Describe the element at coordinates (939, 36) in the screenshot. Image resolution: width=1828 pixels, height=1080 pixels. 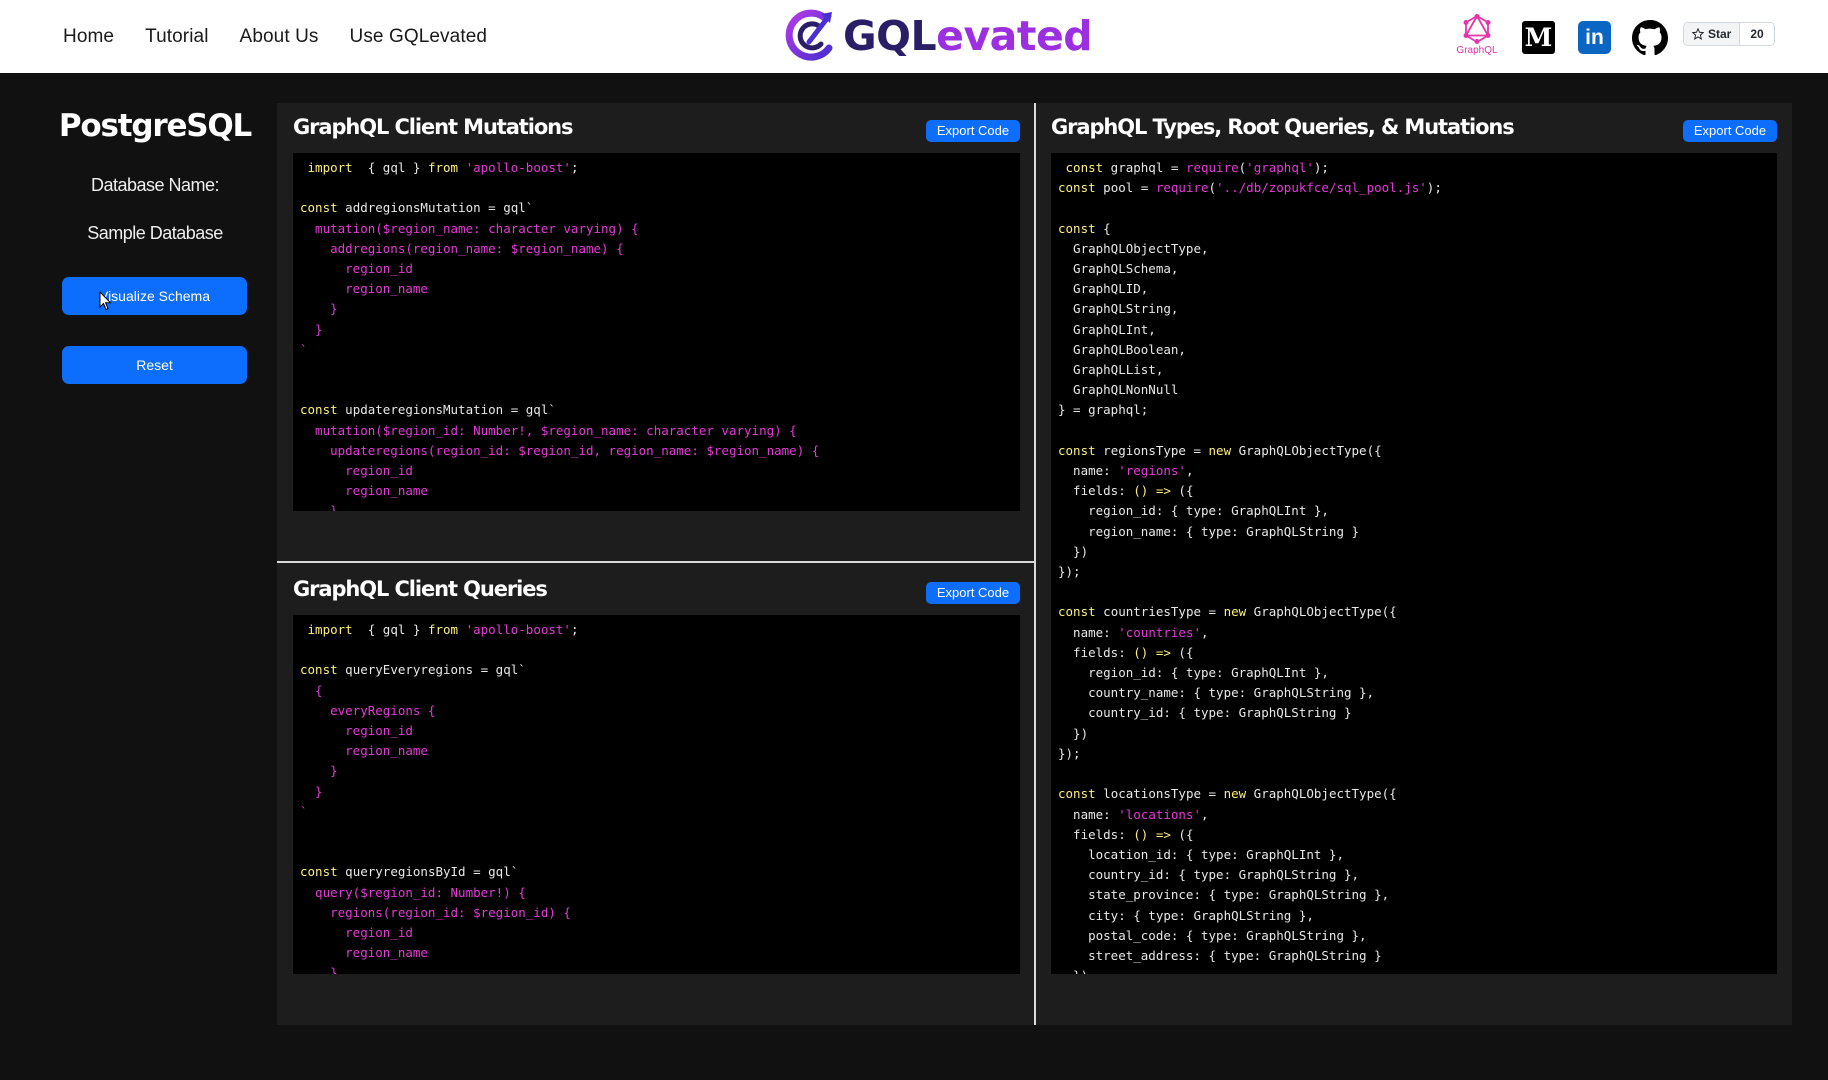
I see `brand-logo: GQLevated` at that location.